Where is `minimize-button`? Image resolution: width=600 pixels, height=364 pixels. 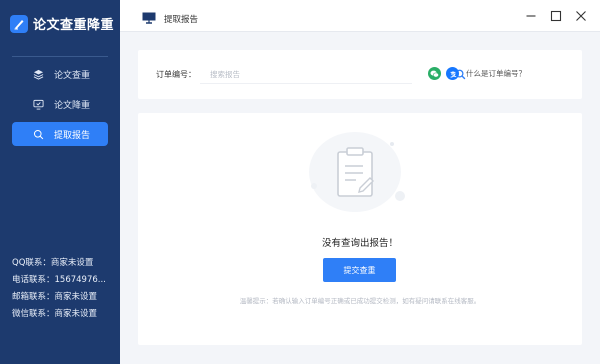
minimize-button is located at coordinates (531, 16).